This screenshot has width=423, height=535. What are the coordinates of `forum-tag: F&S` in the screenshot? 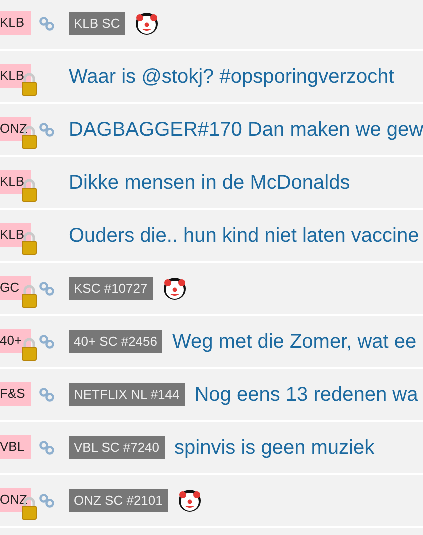 It's located at (15, 394).